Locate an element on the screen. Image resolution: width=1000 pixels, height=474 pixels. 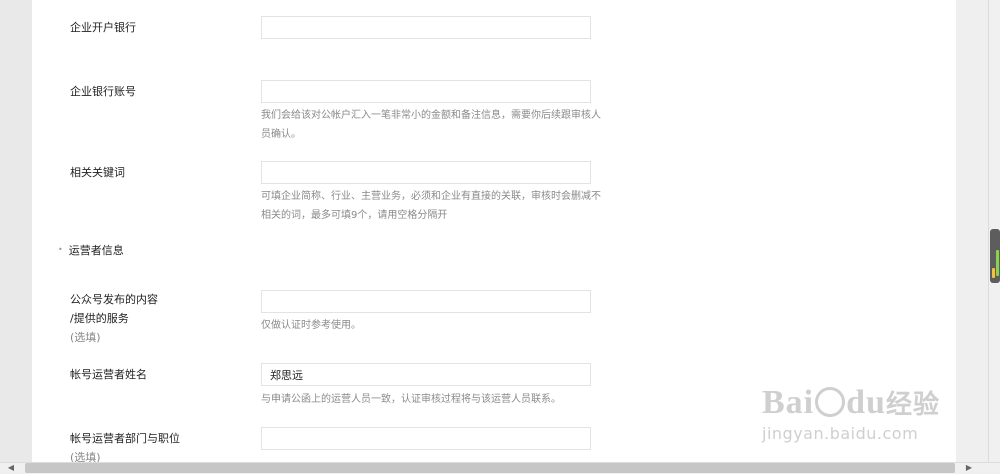
watermark-url: jingyan.baidu.com is located at coordinates (840, 433).